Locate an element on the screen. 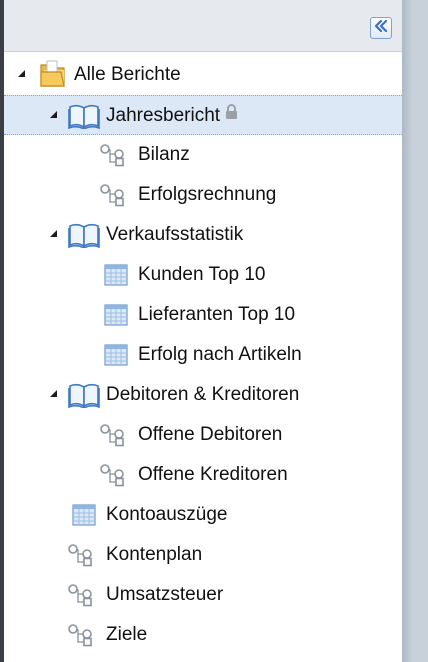 The width and height of the screenshot is (428, 662). panel-header is located at coordinates (203, 26).